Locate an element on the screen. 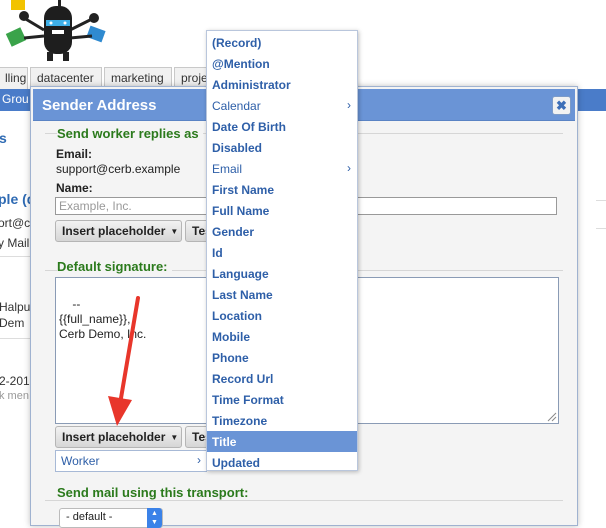 This screenshot has height=528, width=606. menu-item-label: Title is located at coordinates (224, 442).